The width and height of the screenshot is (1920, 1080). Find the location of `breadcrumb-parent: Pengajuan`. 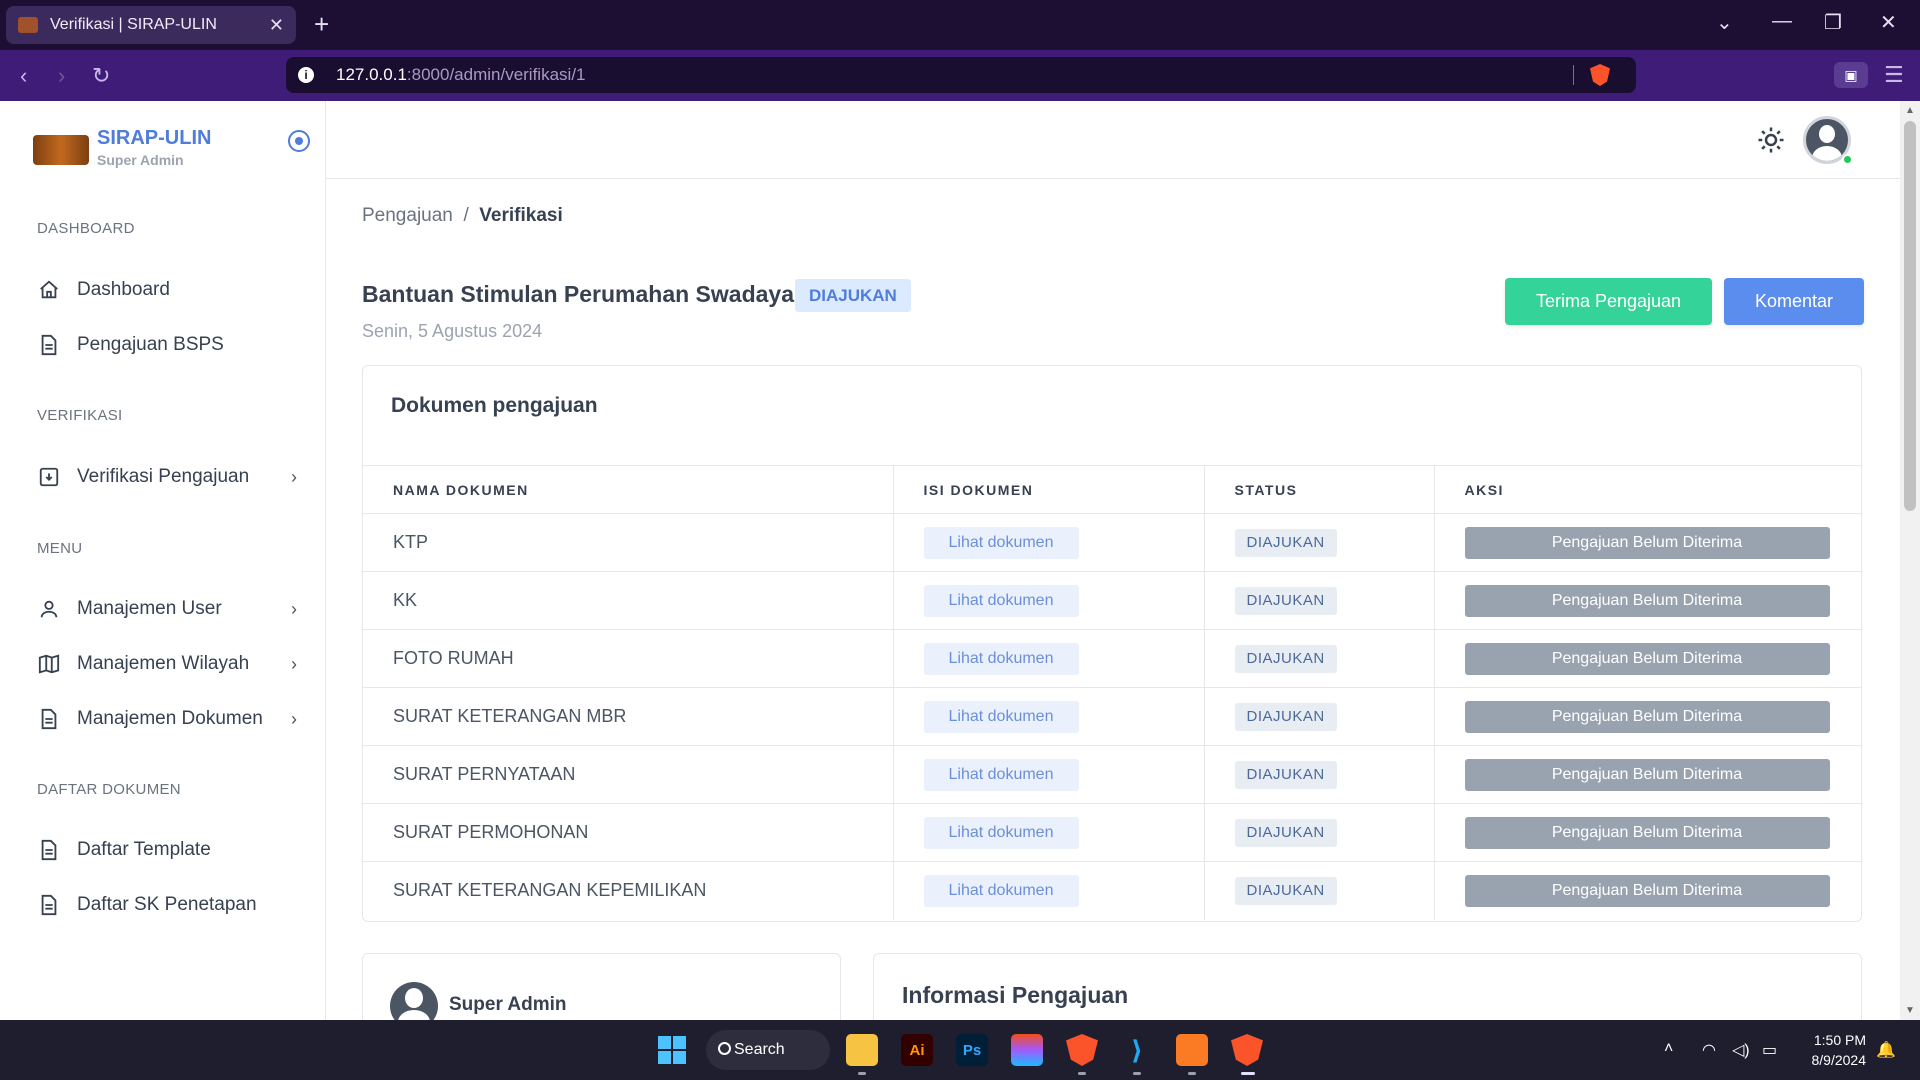

breadcrumb-parent: Pengajuan is located at coordinates (407, 215).